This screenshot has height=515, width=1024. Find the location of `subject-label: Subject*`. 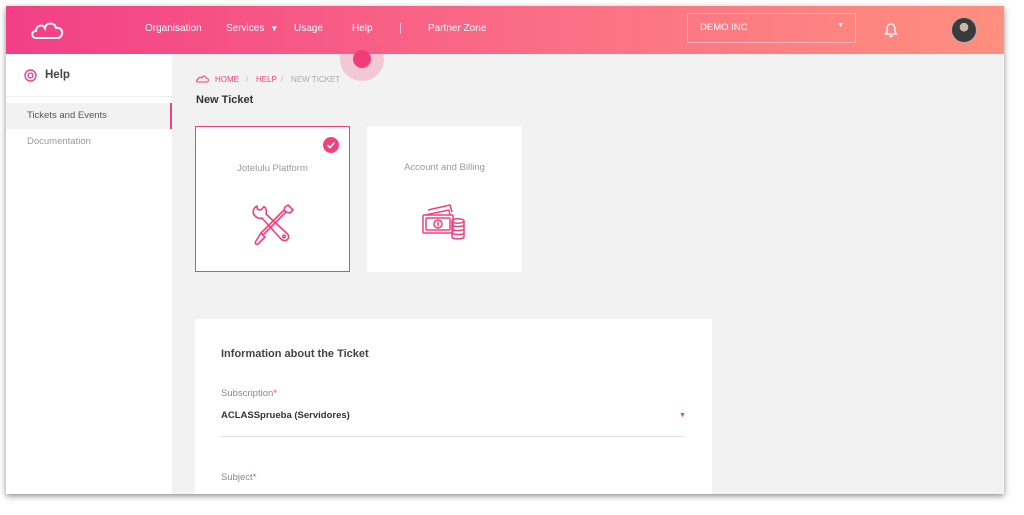

subject-label: Subject* is located at coordinates (238, 477).